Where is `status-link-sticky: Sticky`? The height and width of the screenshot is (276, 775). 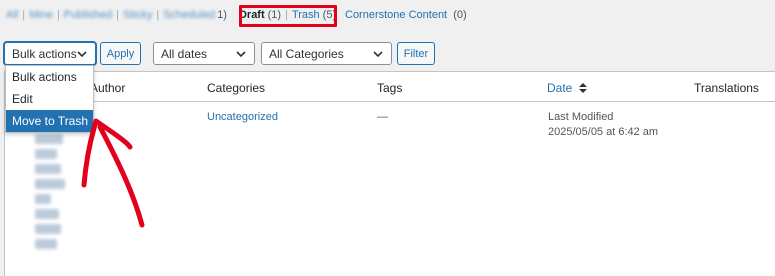 status-link-sticky: Sticky is located at coordinates (137, 15).